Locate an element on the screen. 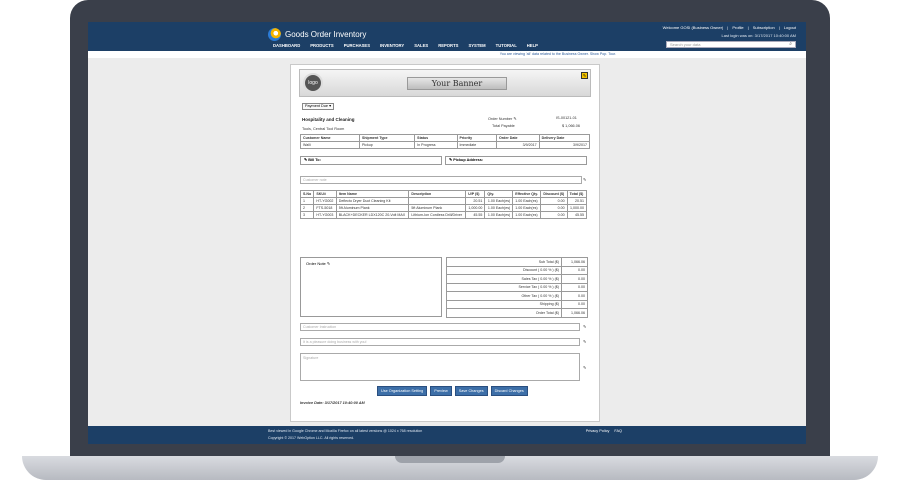 The image size is (900, 500). nav-purchases: PURCHASES is located at coordinates (357, 45).